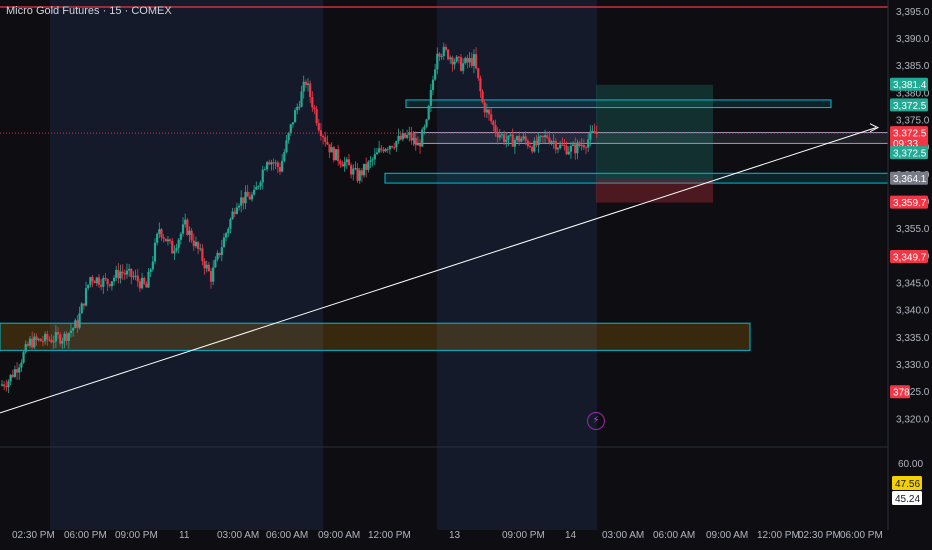  I want to click on time-tick-label: 12:00 PM, so click(389, 535).